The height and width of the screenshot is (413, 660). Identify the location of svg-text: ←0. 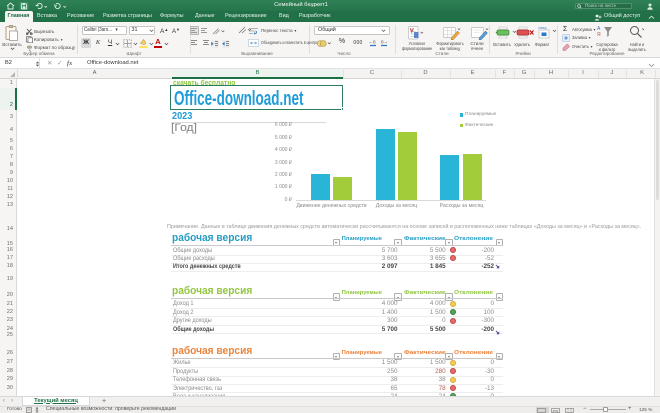
(373, 41).